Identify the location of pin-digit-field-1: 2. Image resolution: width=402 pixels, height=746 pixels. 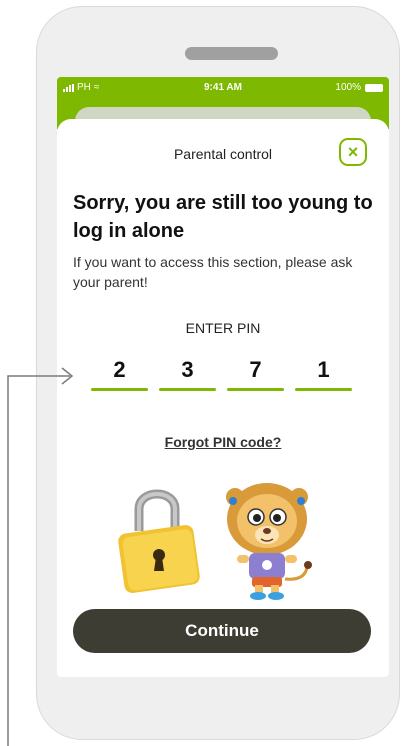
(119, 373).